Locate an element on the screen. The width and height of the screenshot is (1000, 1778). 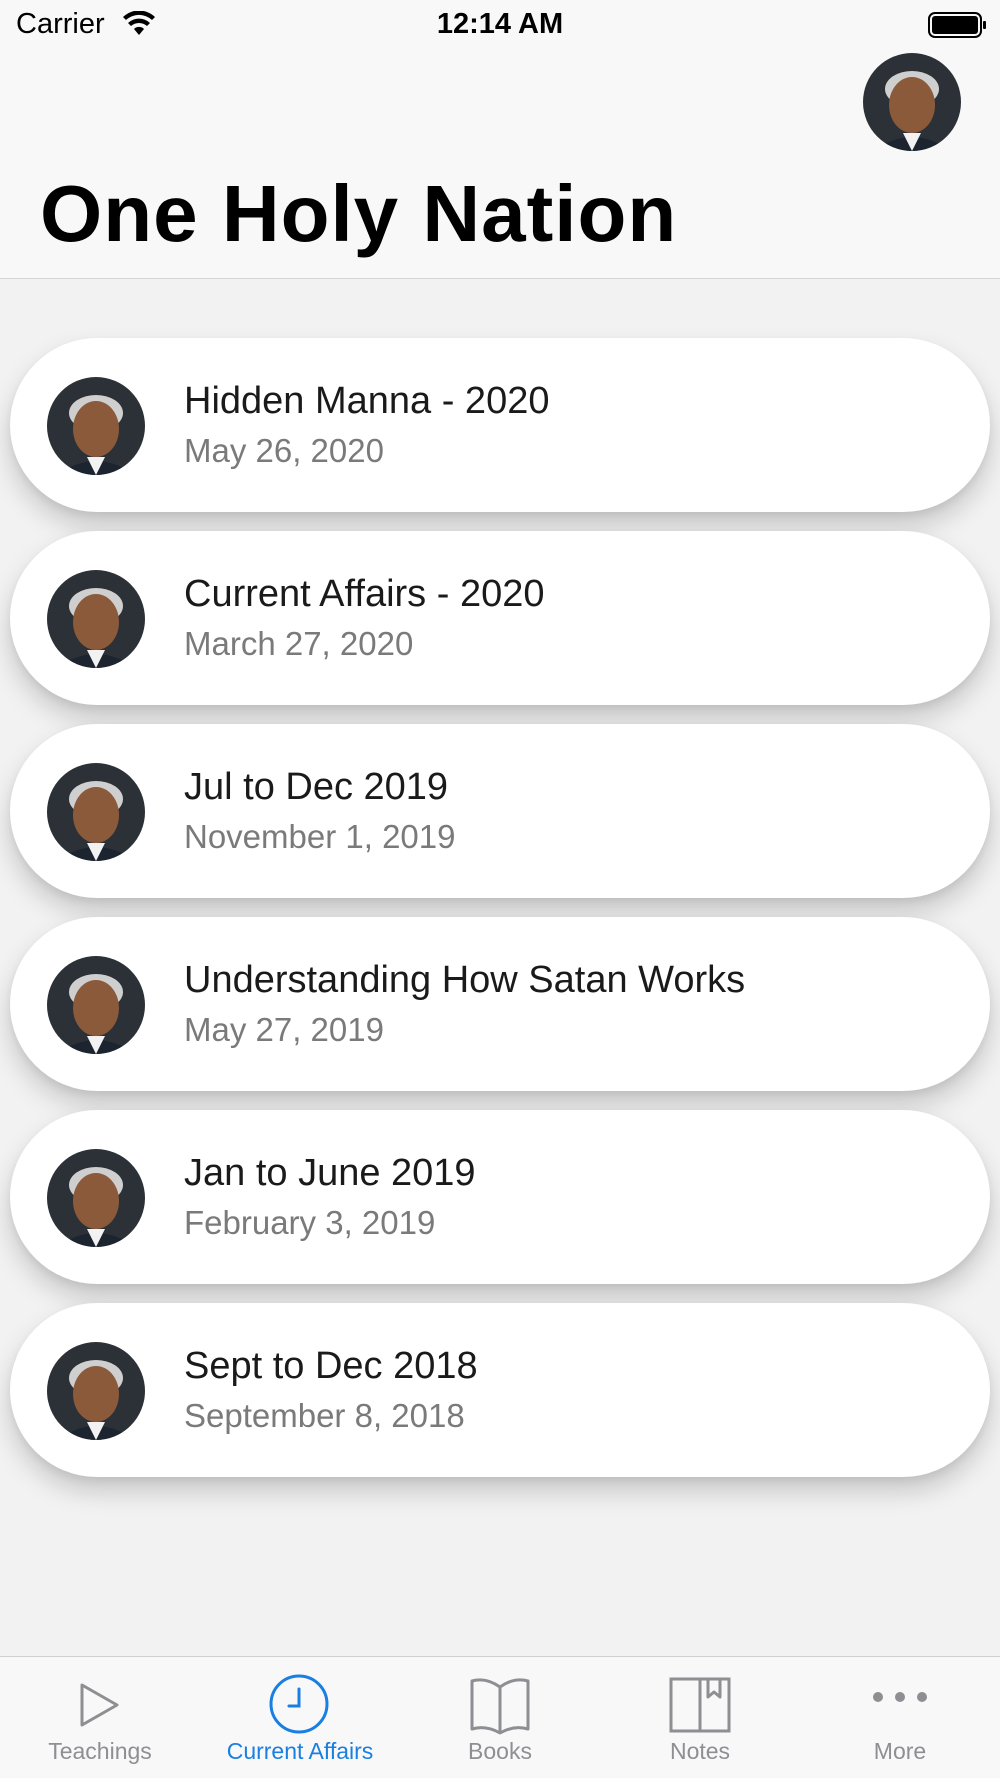
item-date: May 27, 2019 is located at coordinates (284, 1029).